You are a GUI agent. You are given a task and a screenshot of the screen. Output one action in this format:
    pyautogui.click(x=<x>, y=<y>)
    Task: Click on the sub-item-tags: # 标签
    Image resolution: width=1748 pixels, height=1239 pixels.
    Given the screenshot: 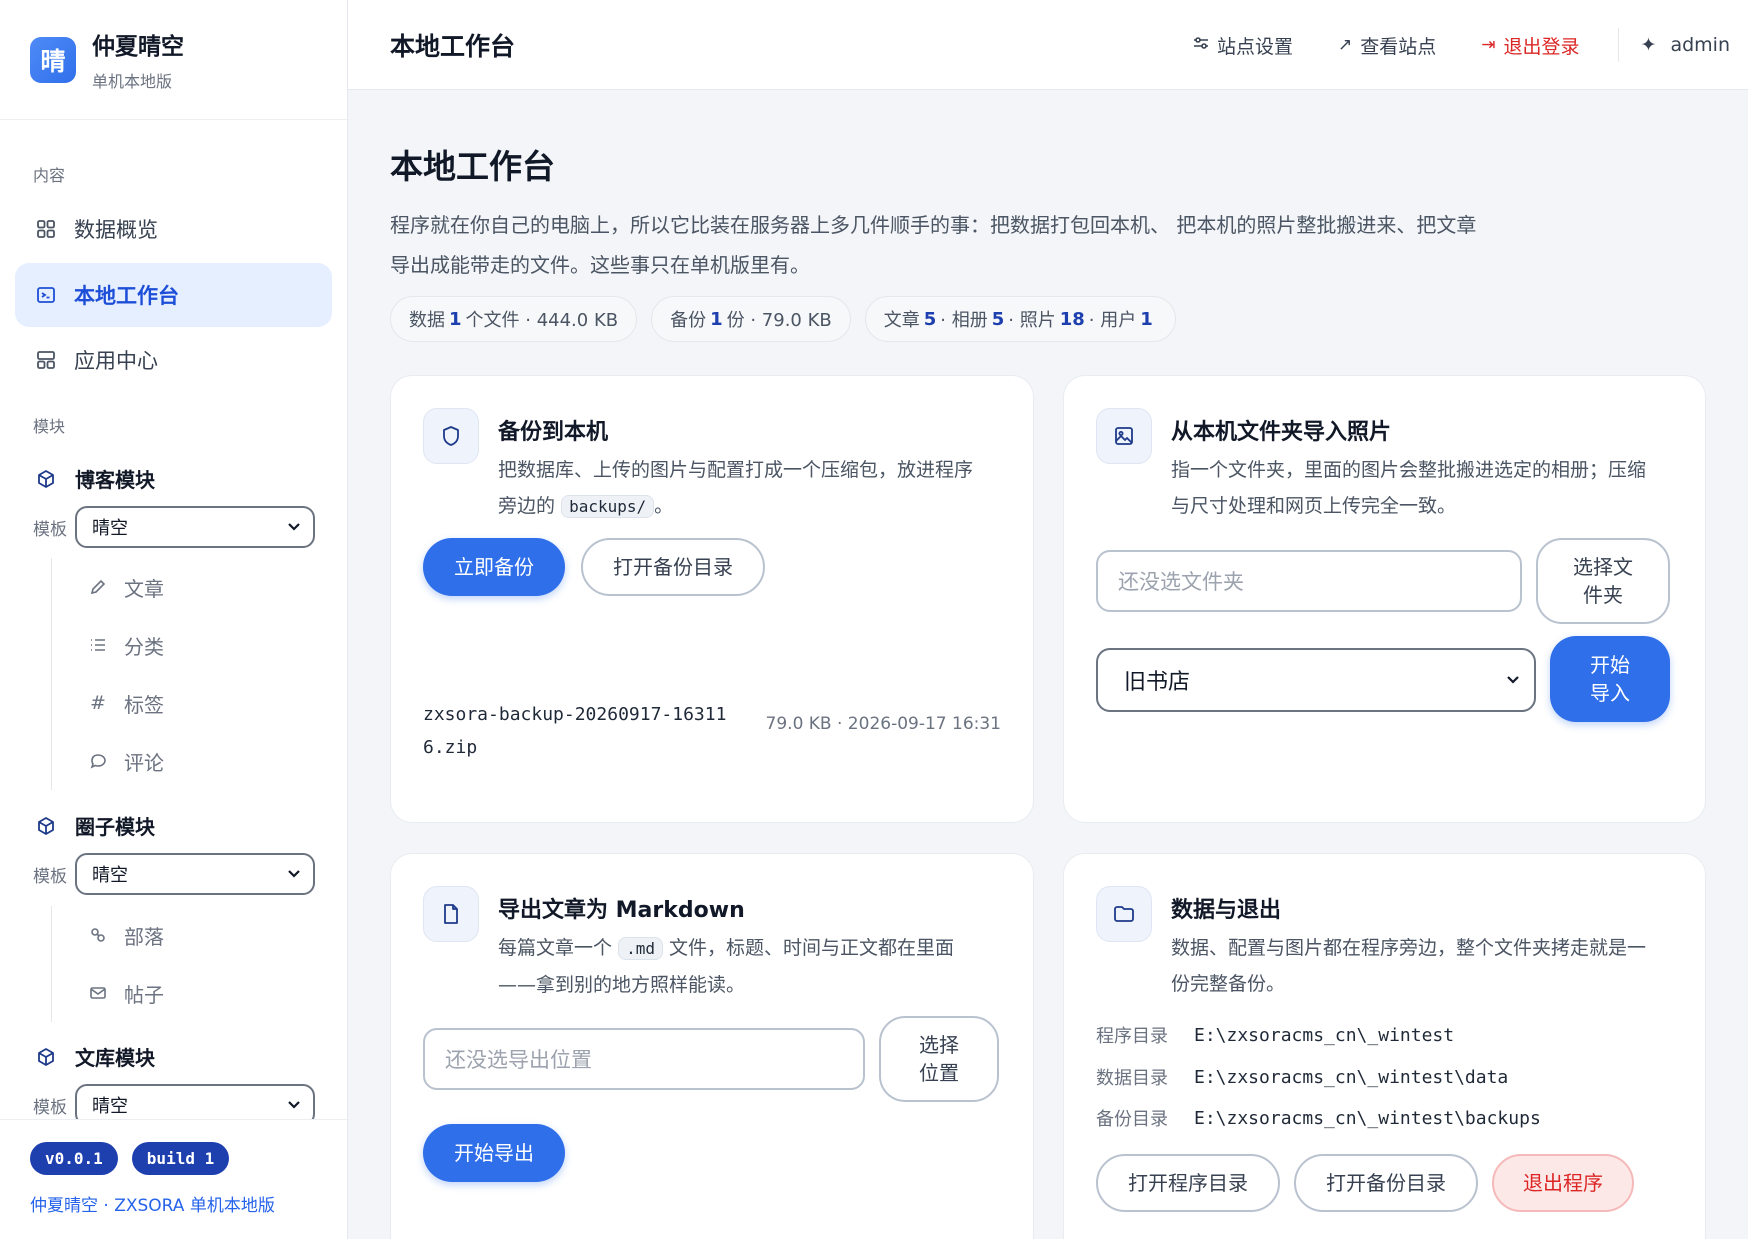 What is the action you would take?
    pyautogui.click(x=108, y=703)
    